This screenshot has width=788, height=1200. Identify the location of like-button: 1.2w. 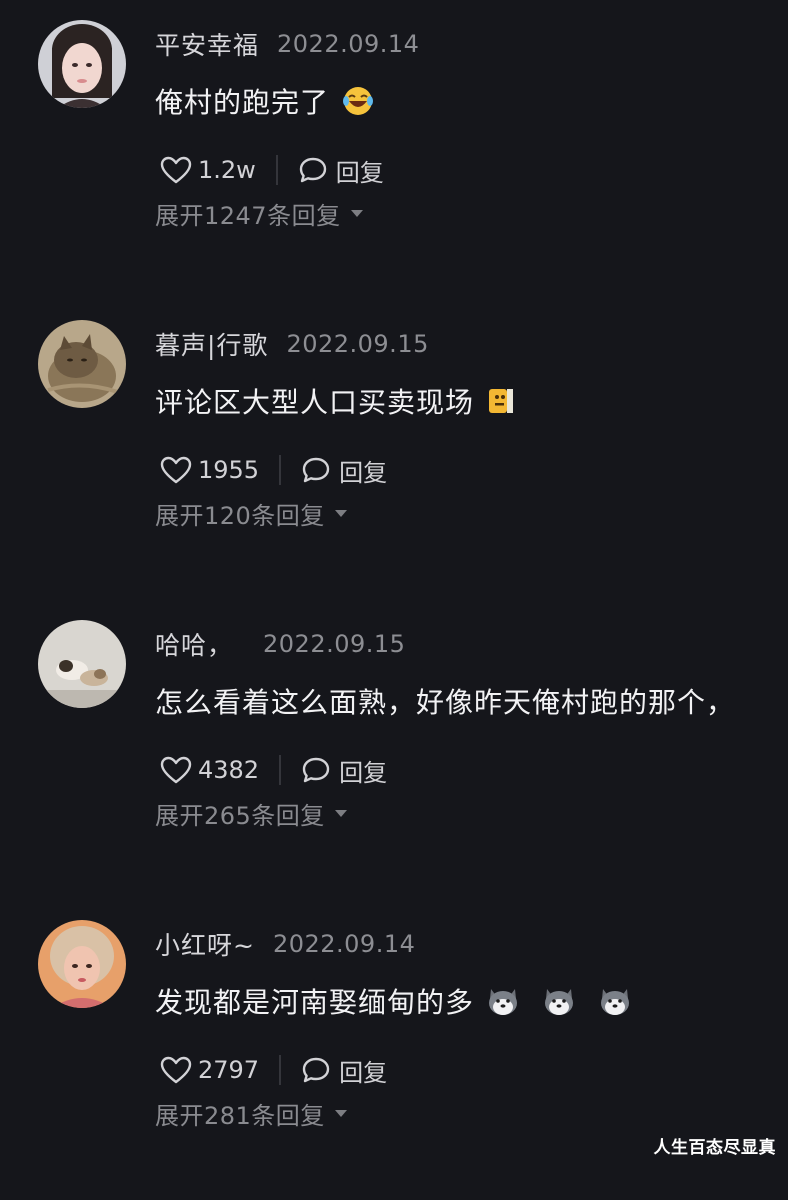
(208, 170).